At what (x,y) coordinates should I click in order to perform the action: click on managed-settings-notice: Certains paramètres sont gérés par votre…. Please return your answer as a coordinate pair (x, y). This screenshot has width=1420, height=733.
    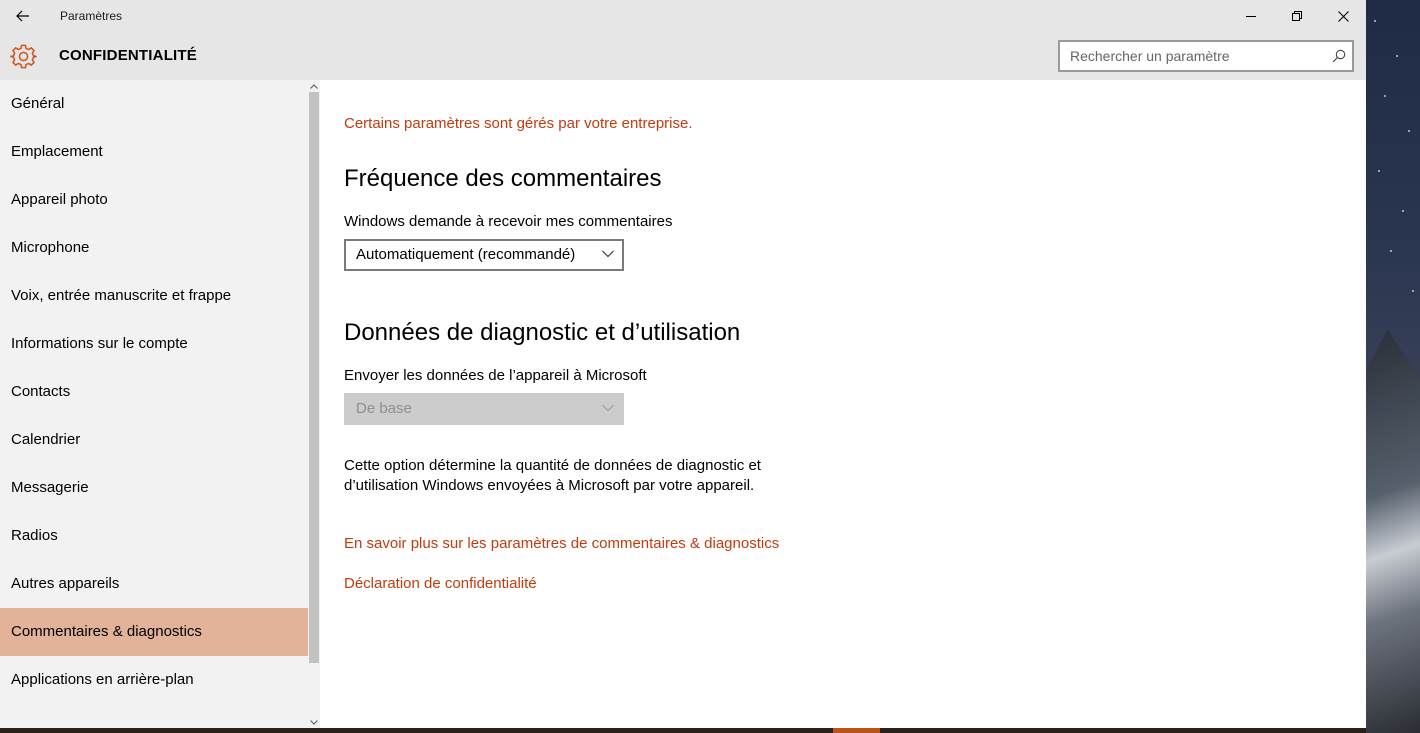
    Looking at the image, I should click on (518, 123).